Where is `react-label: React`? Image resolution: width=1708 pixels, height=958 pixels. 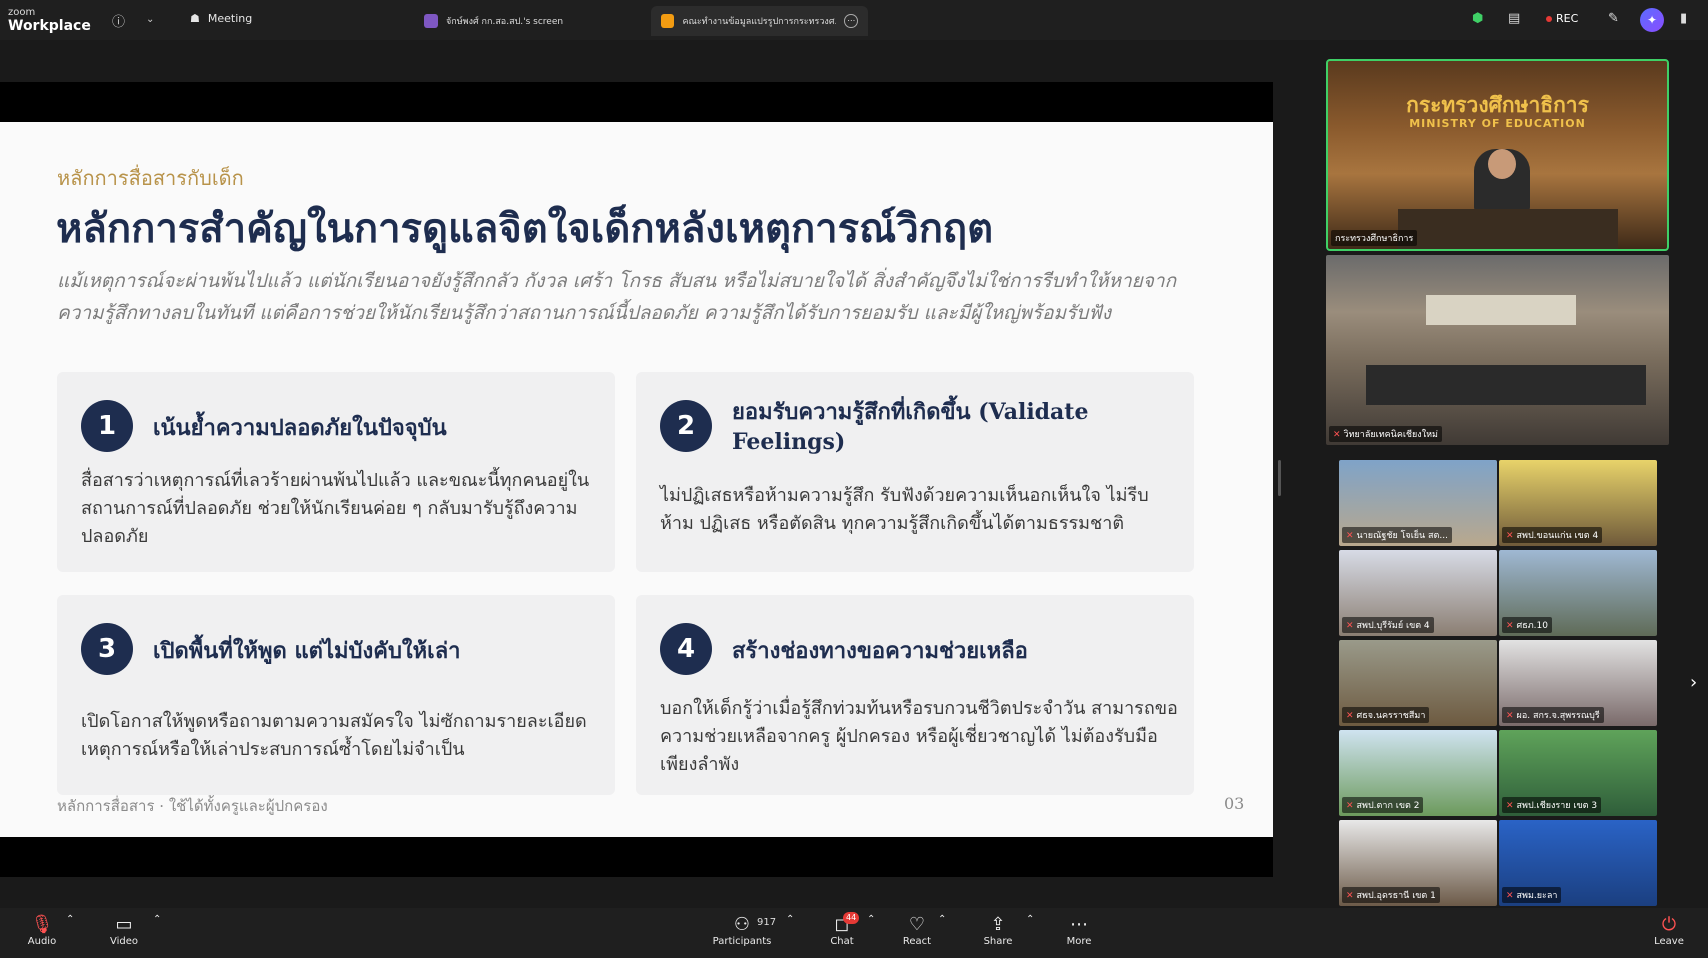
react-label: React is located at coordinates (917, 941).